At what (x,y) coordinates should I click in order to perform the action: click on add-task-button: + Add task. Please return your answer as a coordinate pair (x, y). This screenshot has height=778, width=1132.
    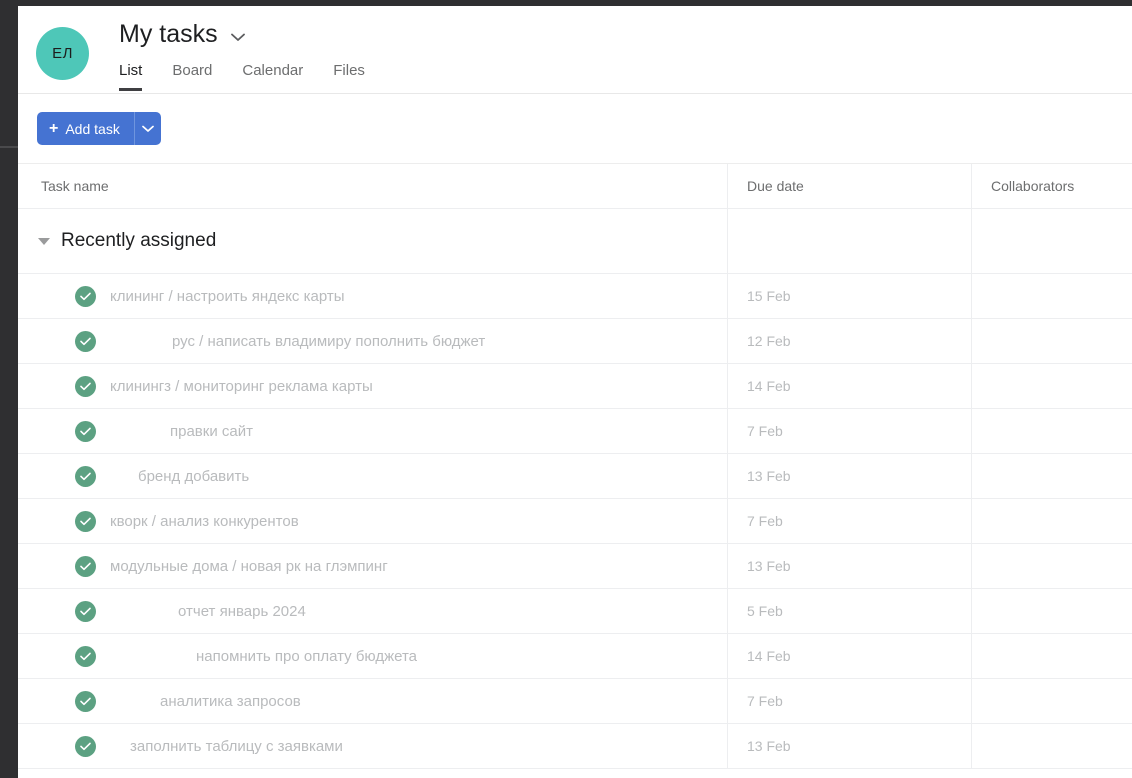
    Looking at the image, I should click on (85, 128).